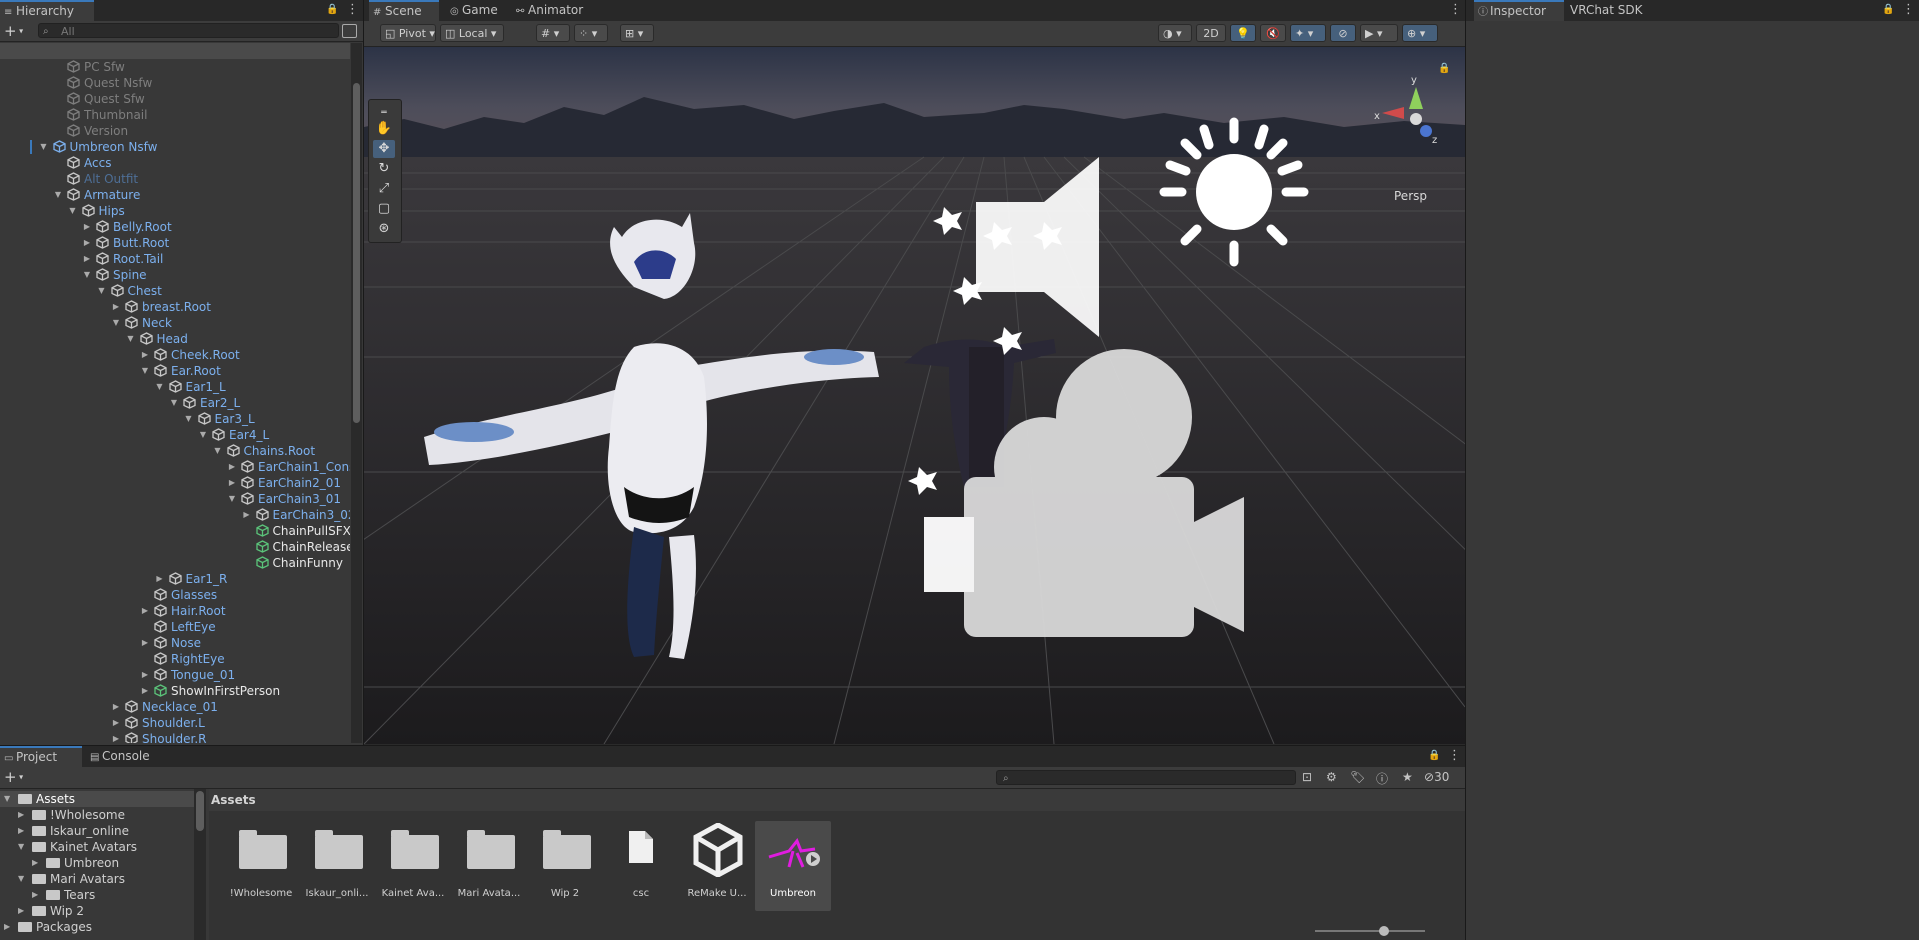 The height and width of the screenshot is (940, 1919). I want to click on hierarchy-row: ▶ Root.Tail, so click(175, 259).